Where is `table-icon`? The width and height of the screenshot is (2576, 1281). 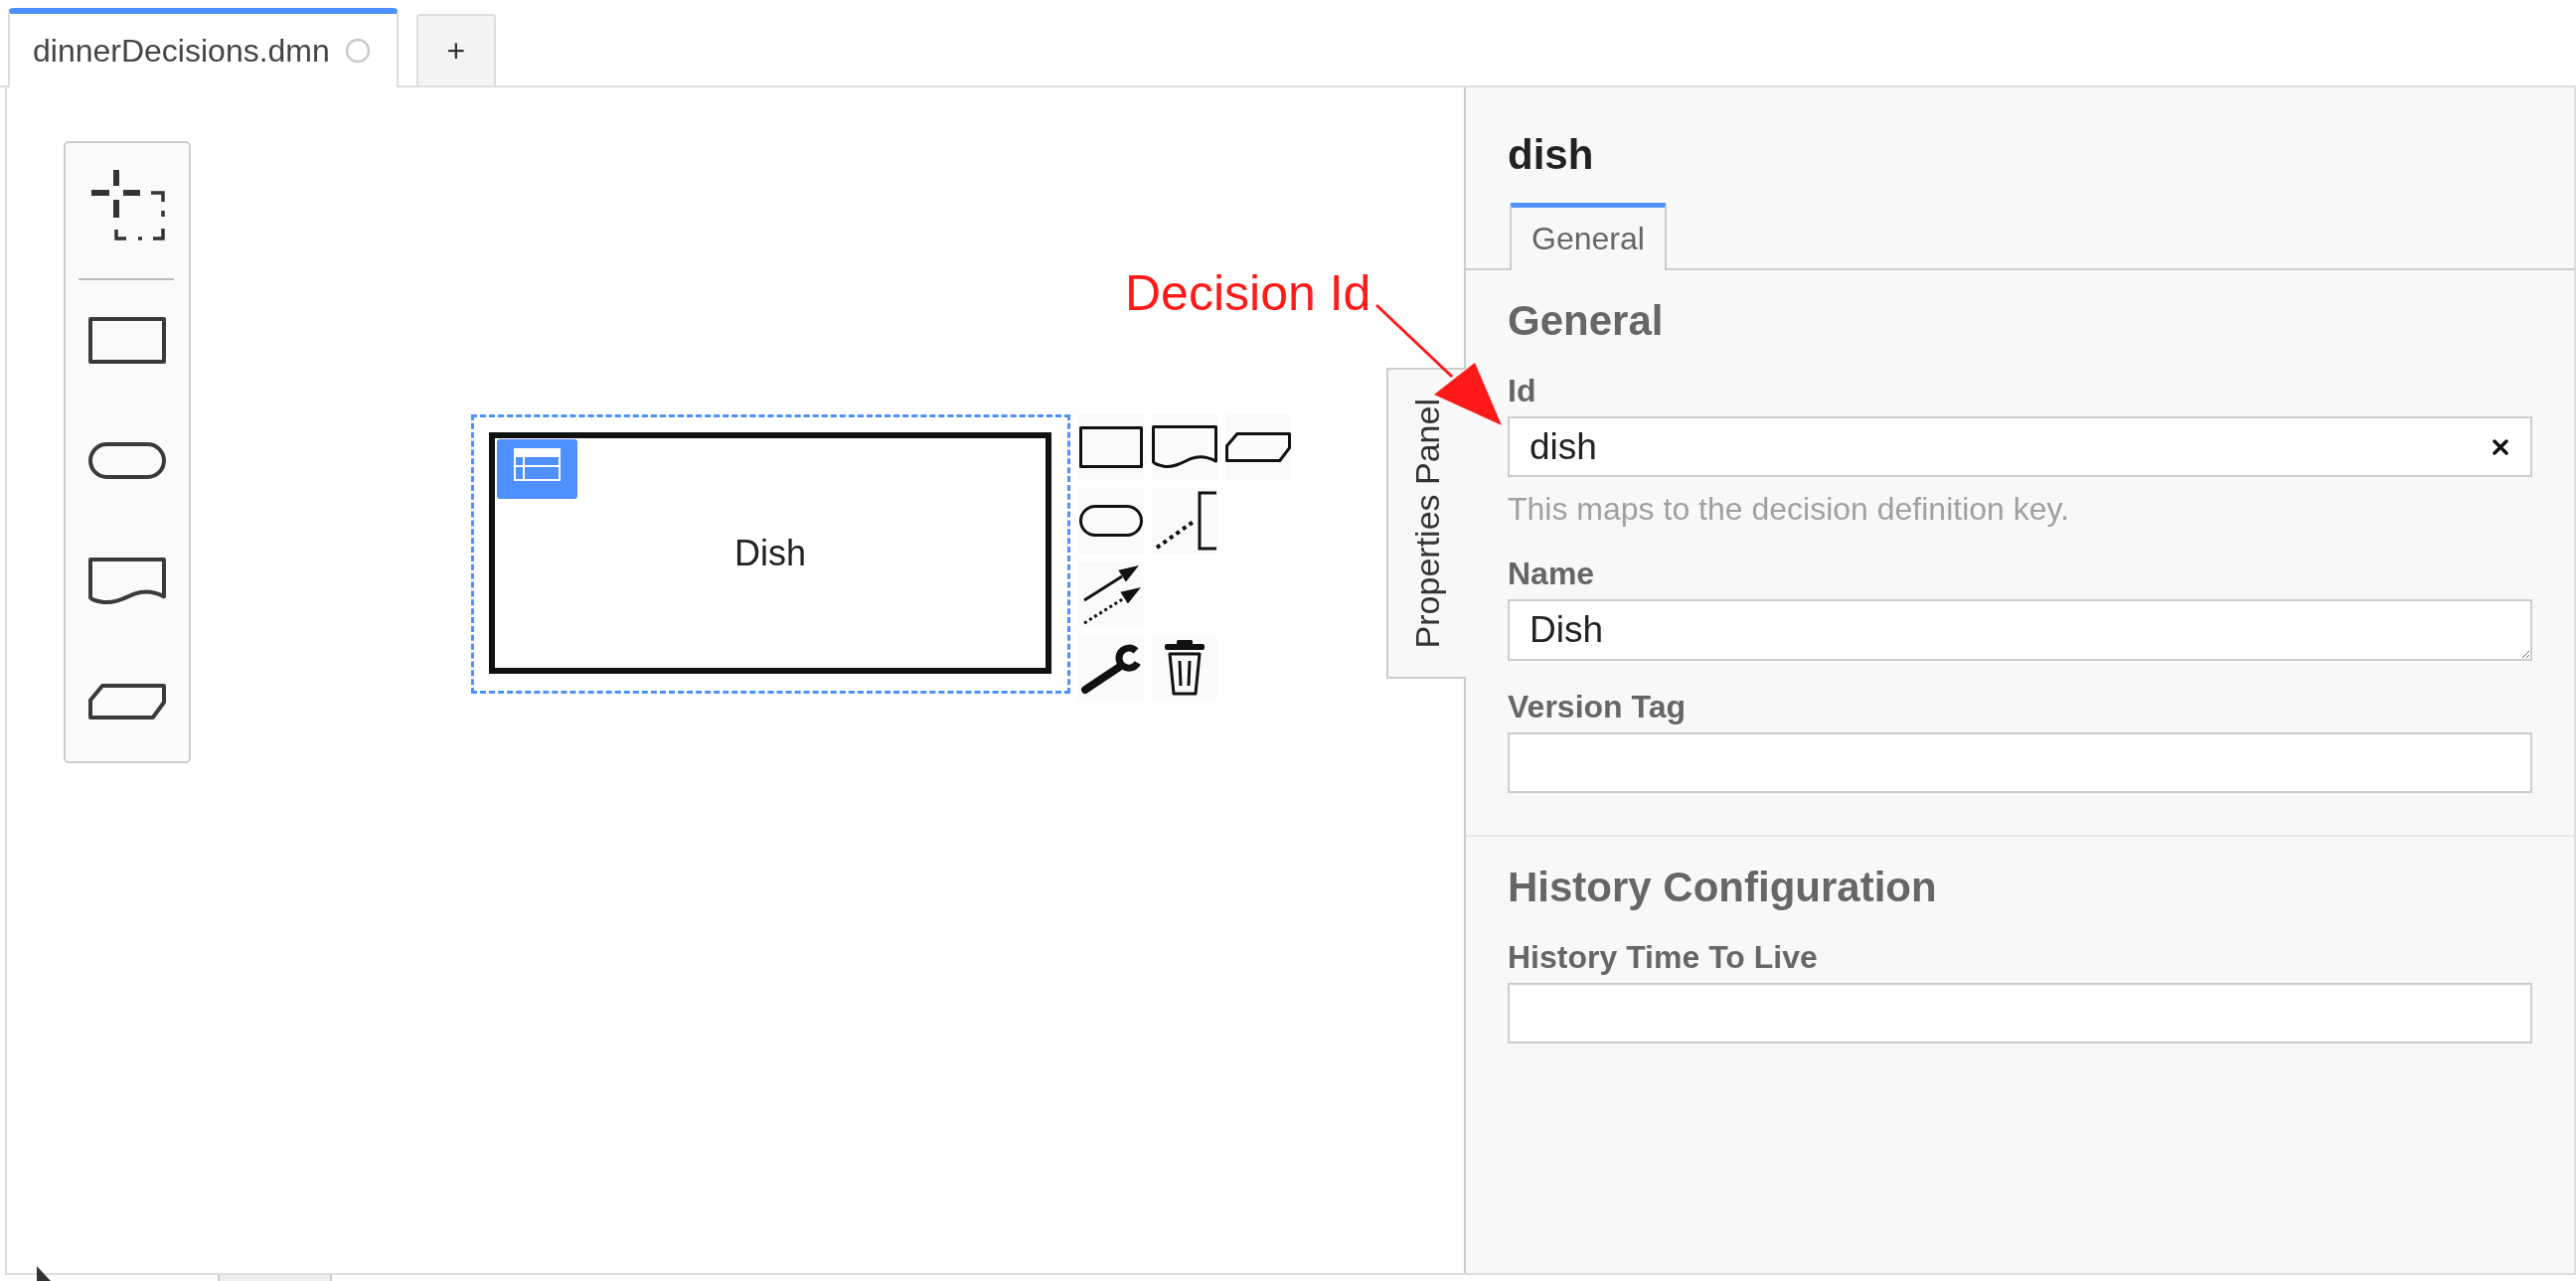 table-icon is located at coordinates (537, 469).